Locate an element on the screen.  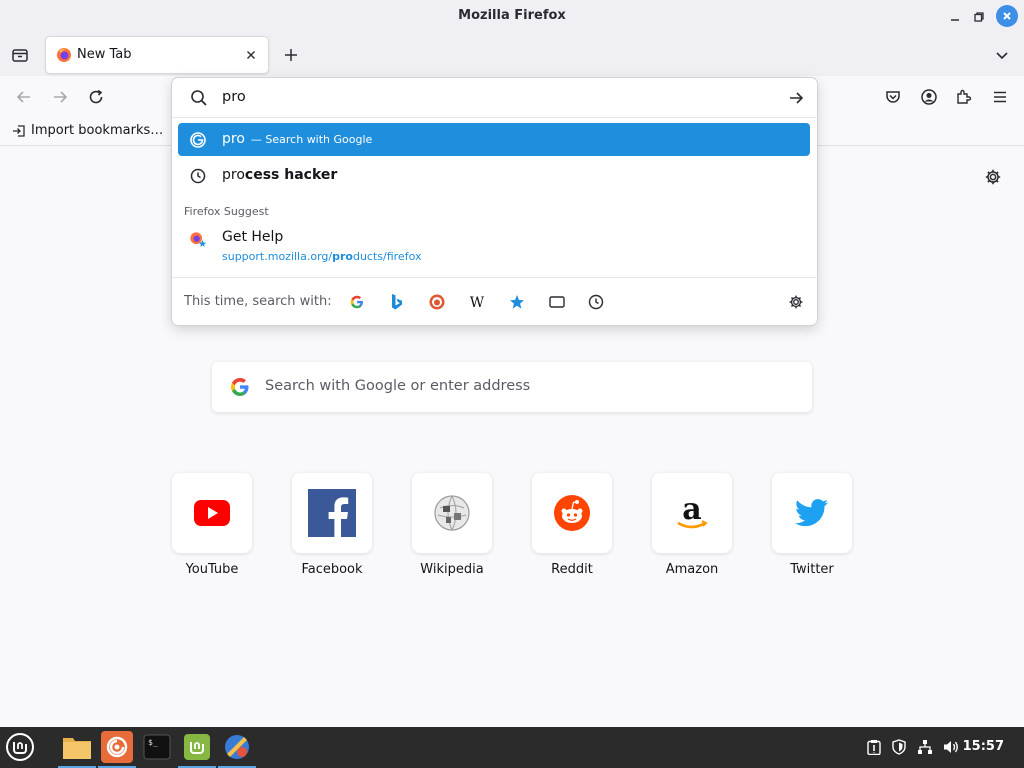
tray-clipboard is located at coordinates (874, 747).